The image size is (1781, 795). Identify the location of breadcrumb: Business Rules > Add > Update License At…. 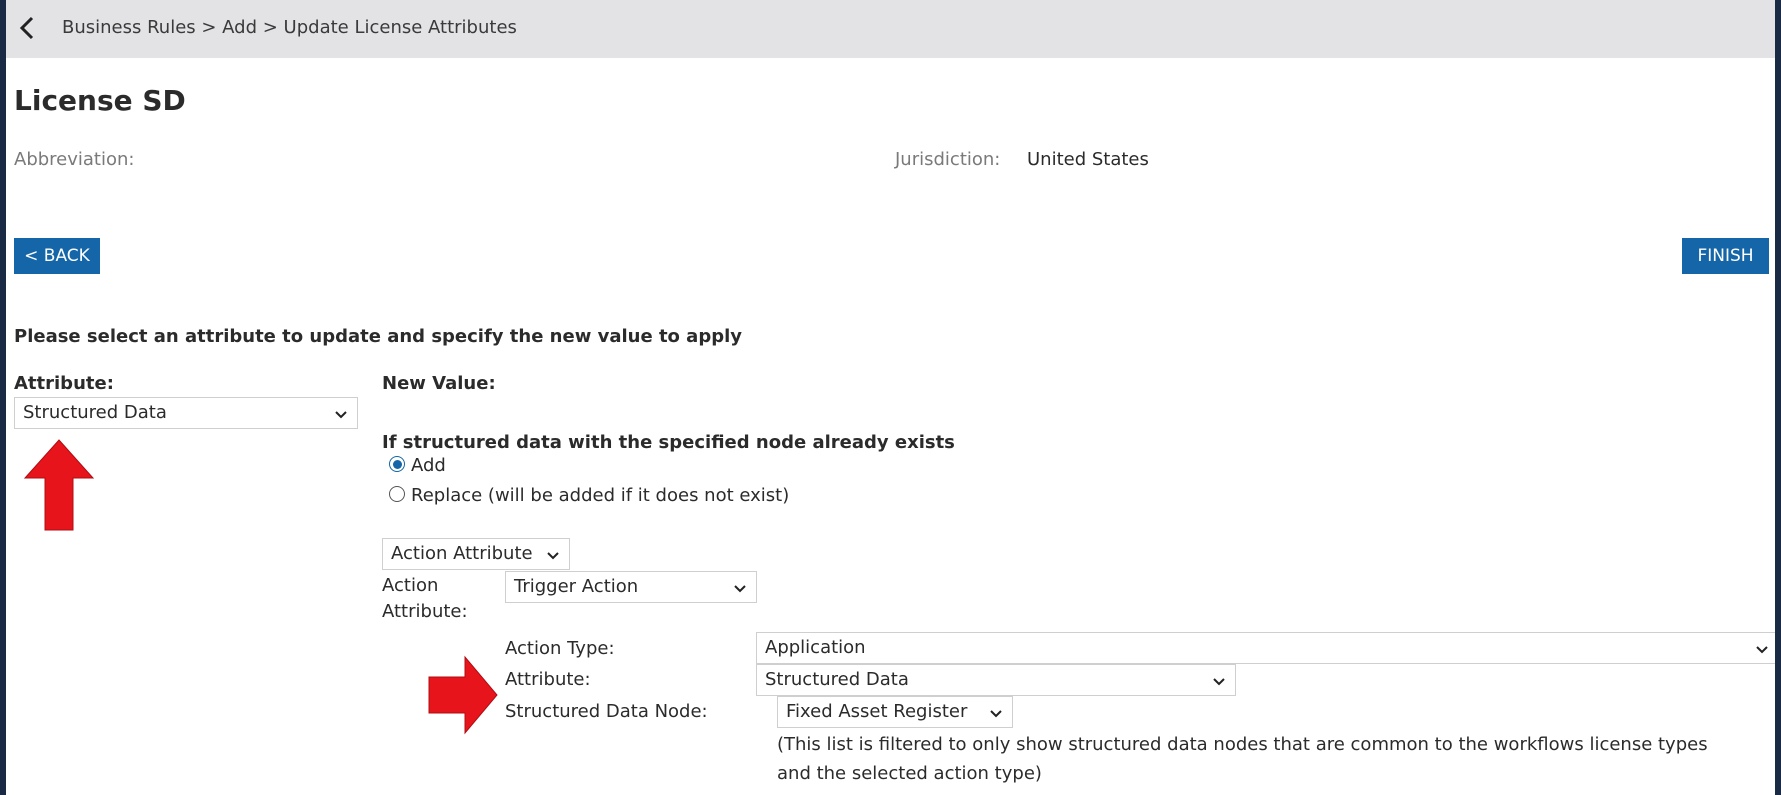
(289, 27).